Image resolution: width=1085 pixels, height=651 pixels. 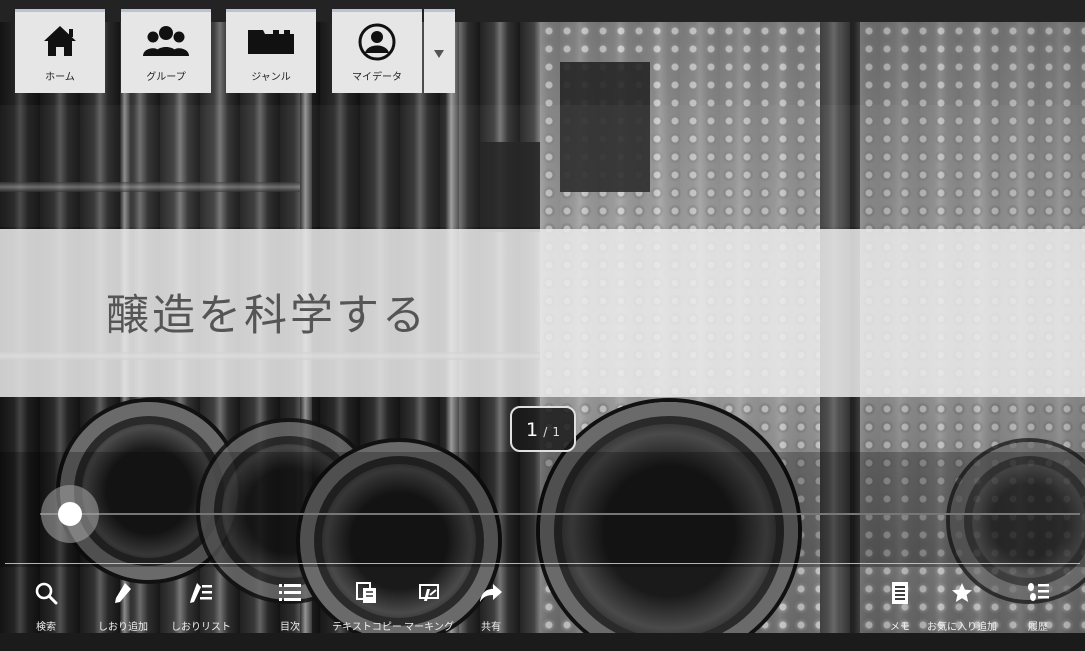 What do you see at coordinates (271, 77) in the screenshot?
I see `nav-genre-label: ジャンル` at bounding box center [271, 77].